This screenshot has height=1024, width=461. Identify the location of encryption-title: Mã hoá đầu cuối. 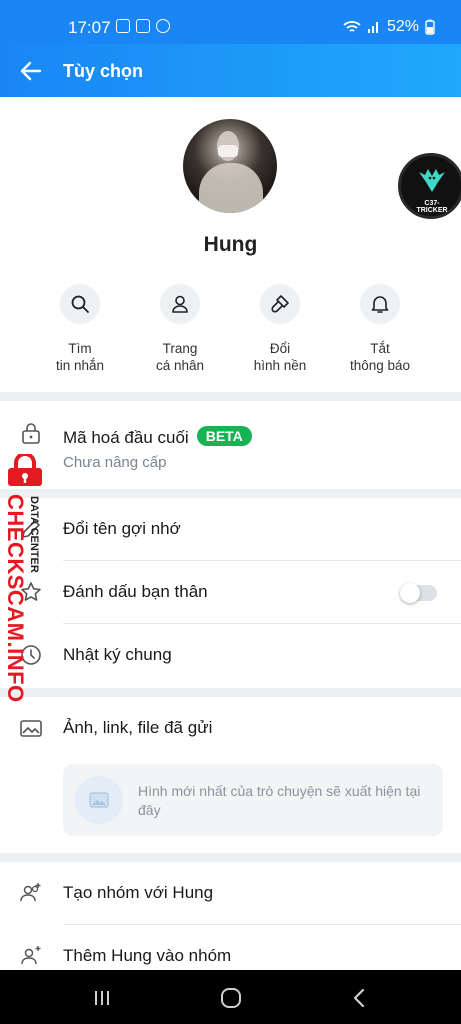
(126, 437).